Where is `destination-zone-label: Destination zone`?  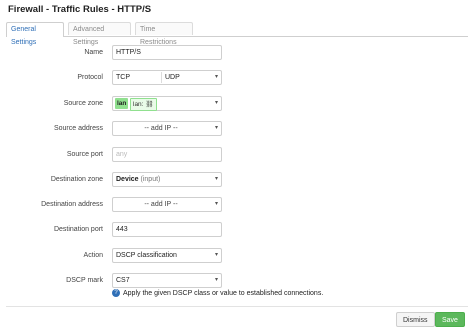 destination-zone-label: Destination zone is located at coordinates (76, 179).